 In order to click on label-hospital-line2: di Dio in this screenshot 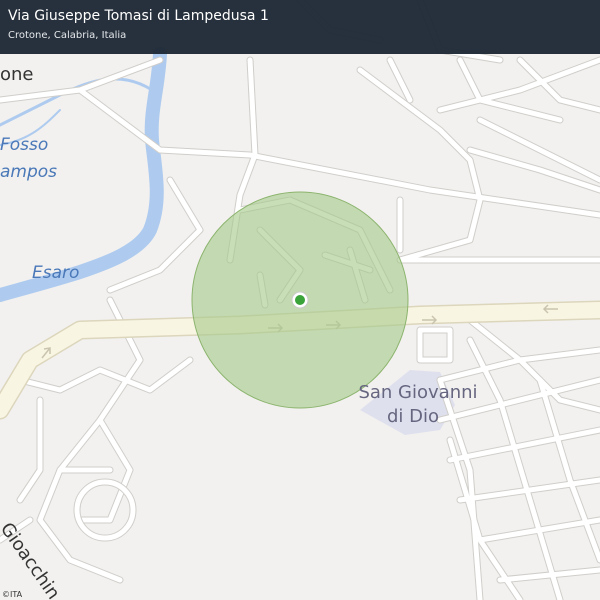, I will do `click(413, 416)`.